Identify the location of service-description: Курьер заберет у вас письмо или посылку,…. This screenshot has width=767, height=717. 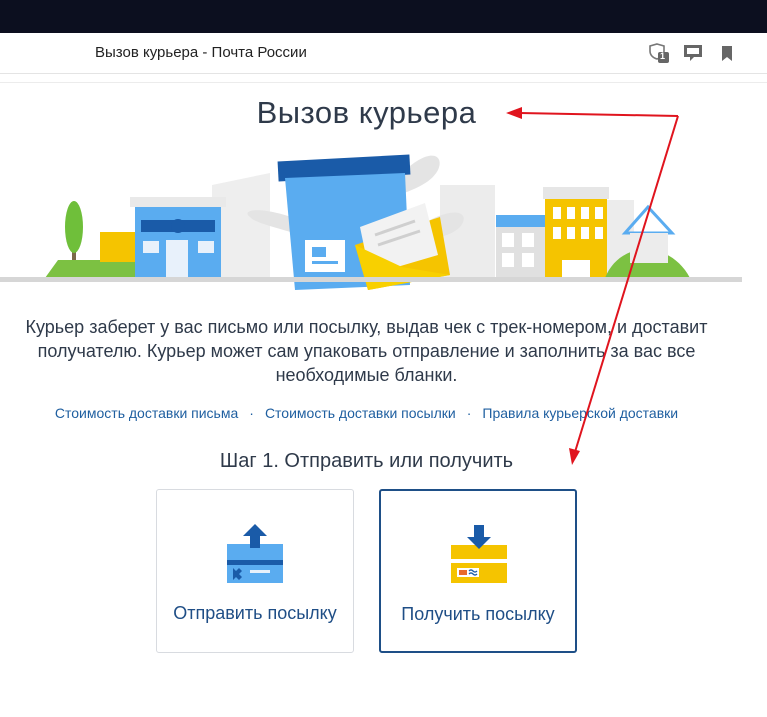
(366, 351).